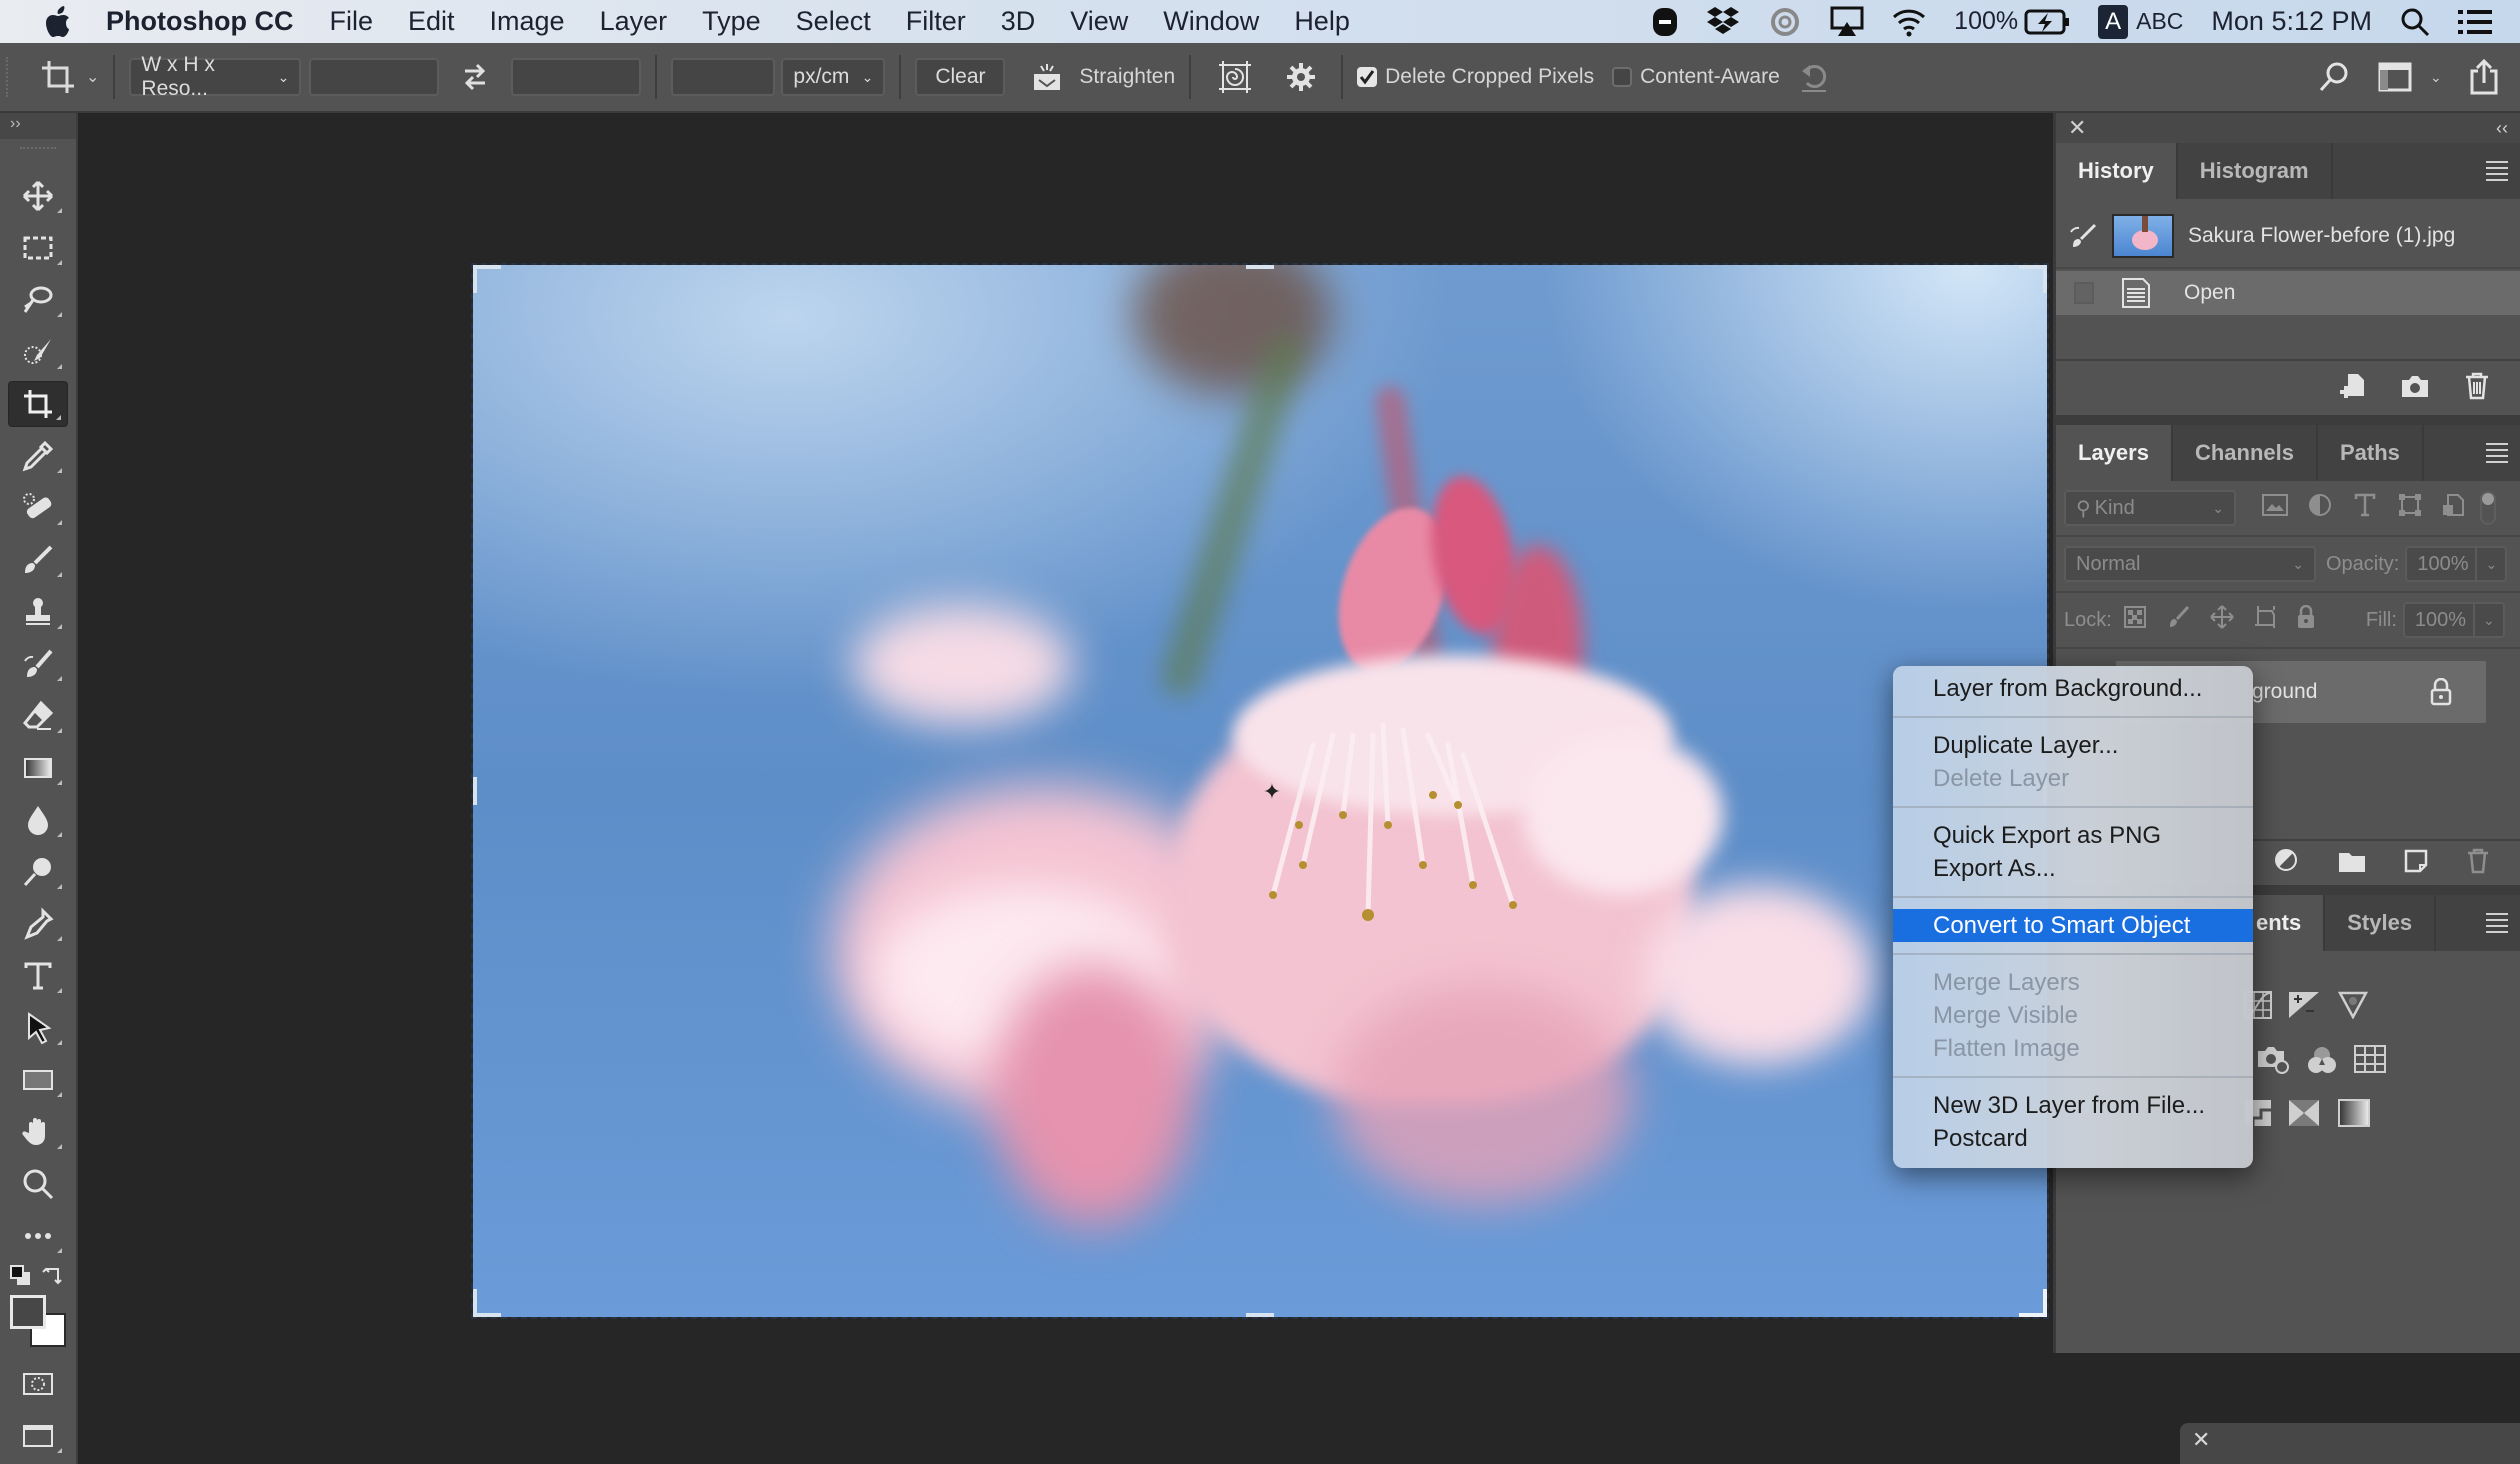 Image resolution: width=2520 pixels, height=1464 pixels. What do you see at coordinates (38, 1132) in the screenshot?
I see `hand-tool` at bounding box center [38, 1132].